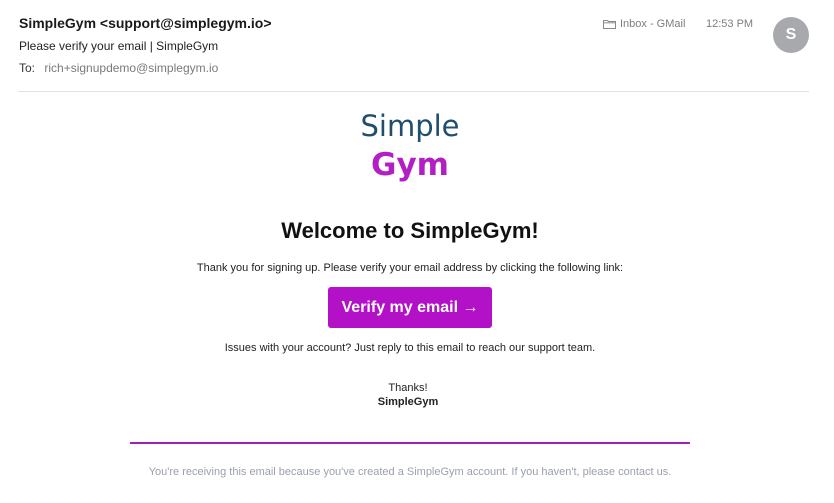 The width and height of the screenshot is (834, 503). What do you see at coordinates (410, 443) in the screenshot?
I see `footer-divider` at bounding box center [410, 443].